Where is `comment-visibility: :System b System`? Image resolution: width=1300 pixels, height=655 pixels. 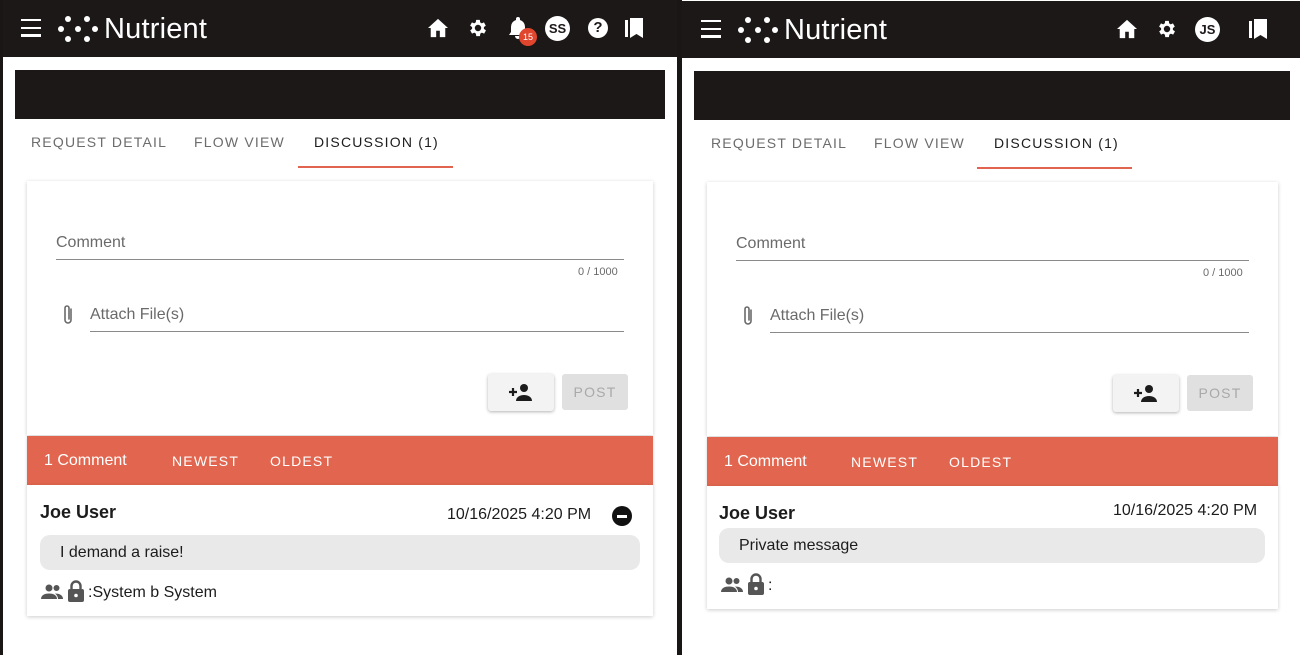 comment-visibility: :System b System is located at coordinates (152, 592).